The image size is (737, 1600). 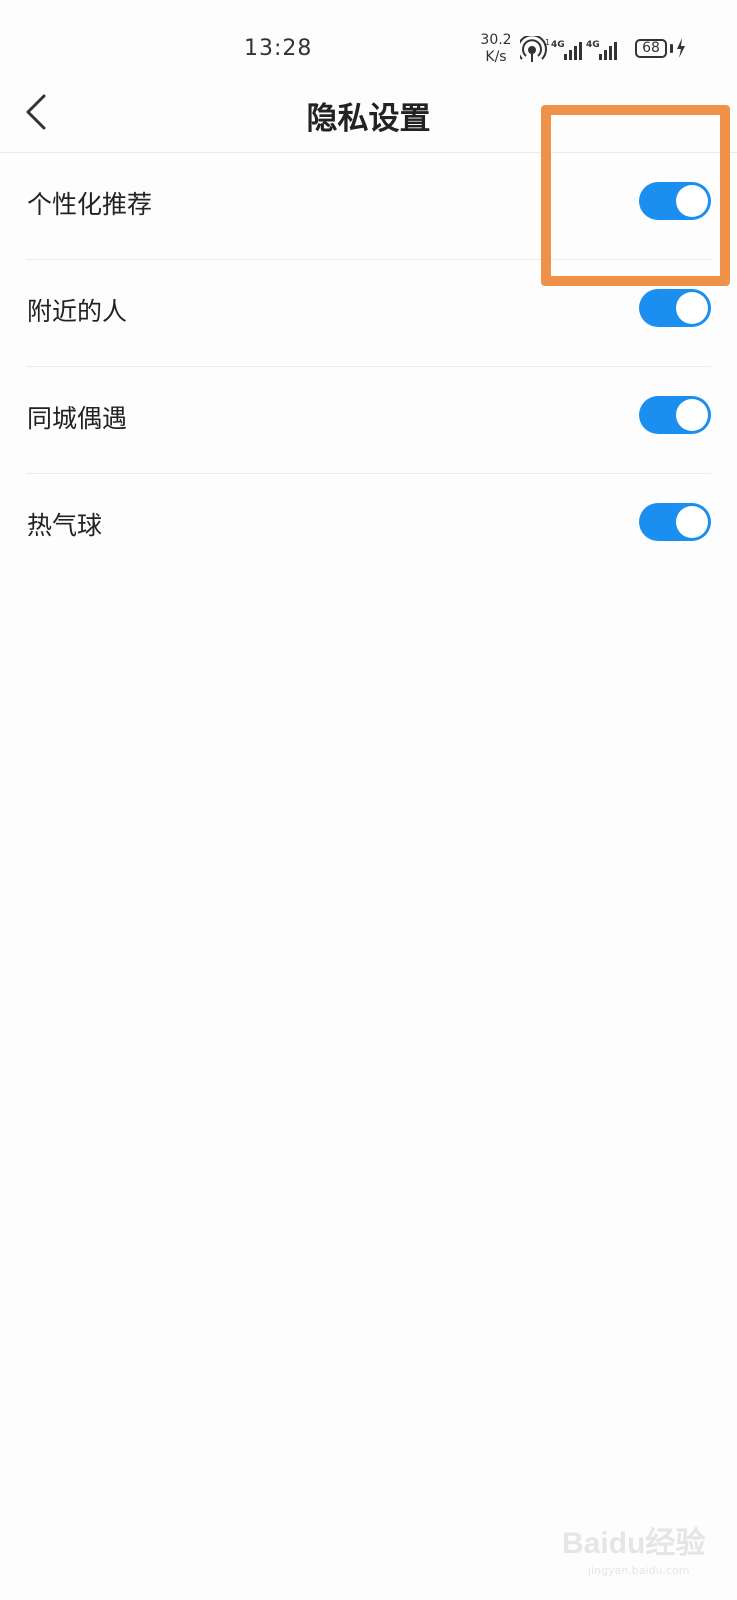 I want to click on battery-icon: 68, so click(x=651, y=48).